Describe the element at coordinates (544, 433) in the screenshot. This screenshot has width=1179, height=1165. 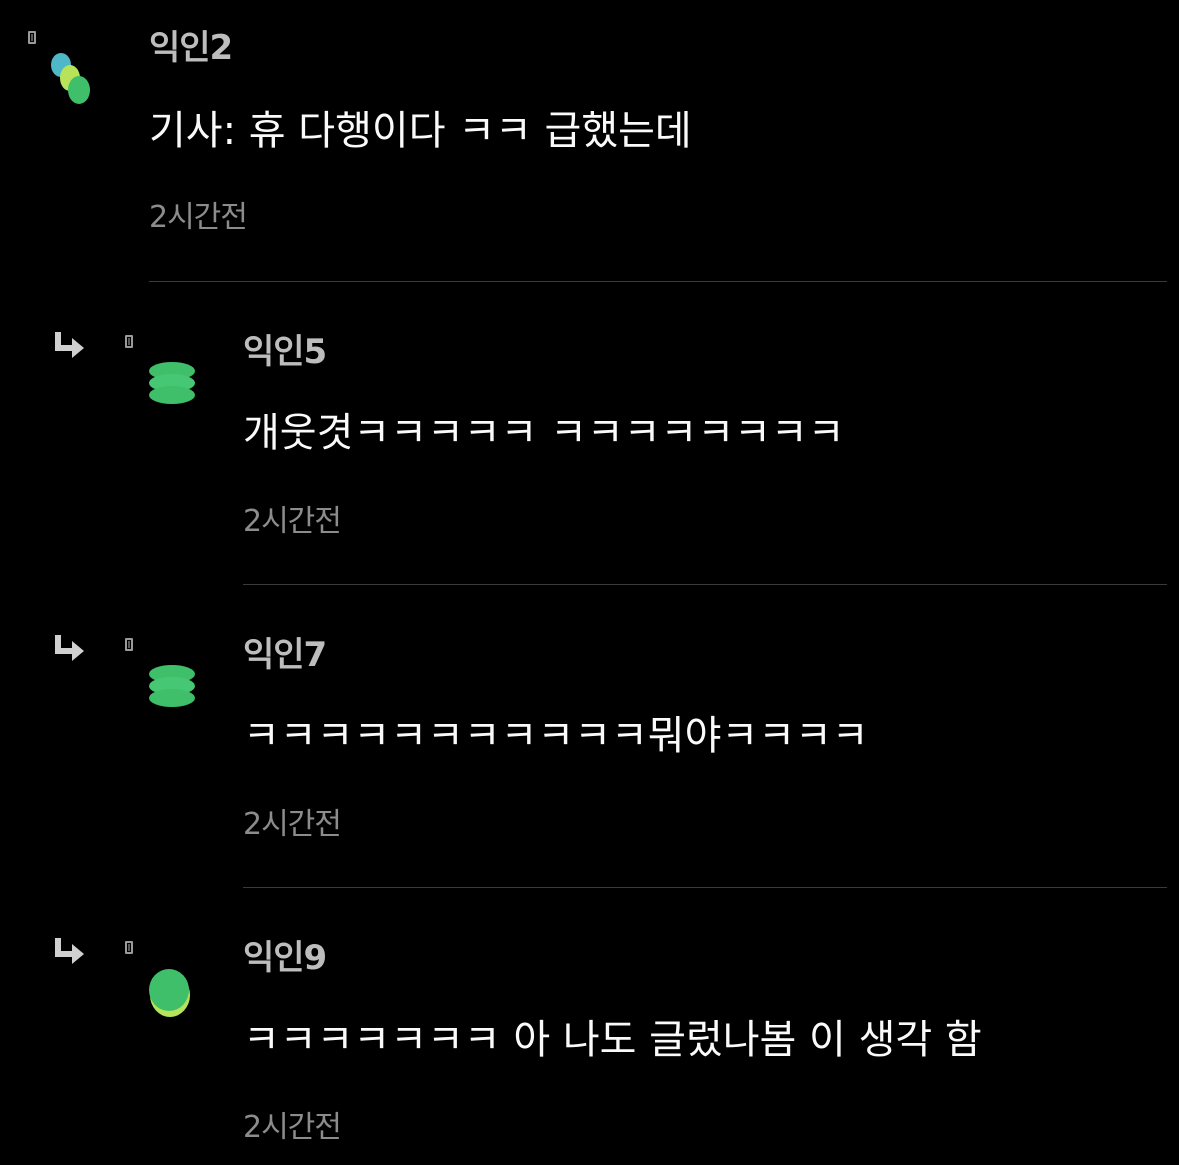
I see `comment-text: 개웃겻ㅋㅋㅋㅋㅋ ㅋㅋㅋㅋㅋㅋㅋㅋ` at that location.